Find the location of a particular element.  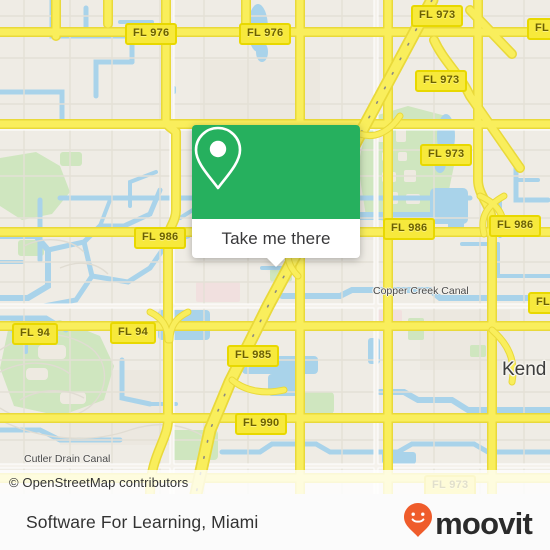

moovit-wordmark: moovit is located at coordinates (484, 523).